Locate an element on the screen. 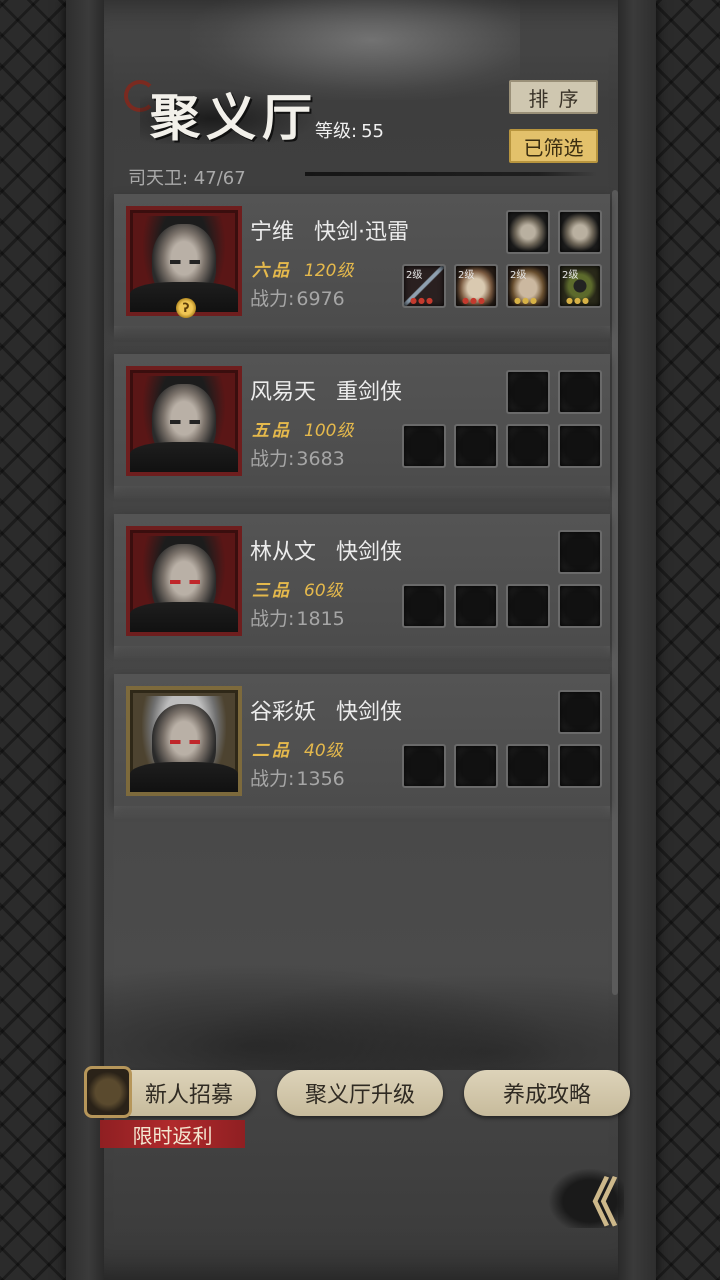  hero-name-line: 宁维 快剑·迅雷 is located at coordinates (329, 230).